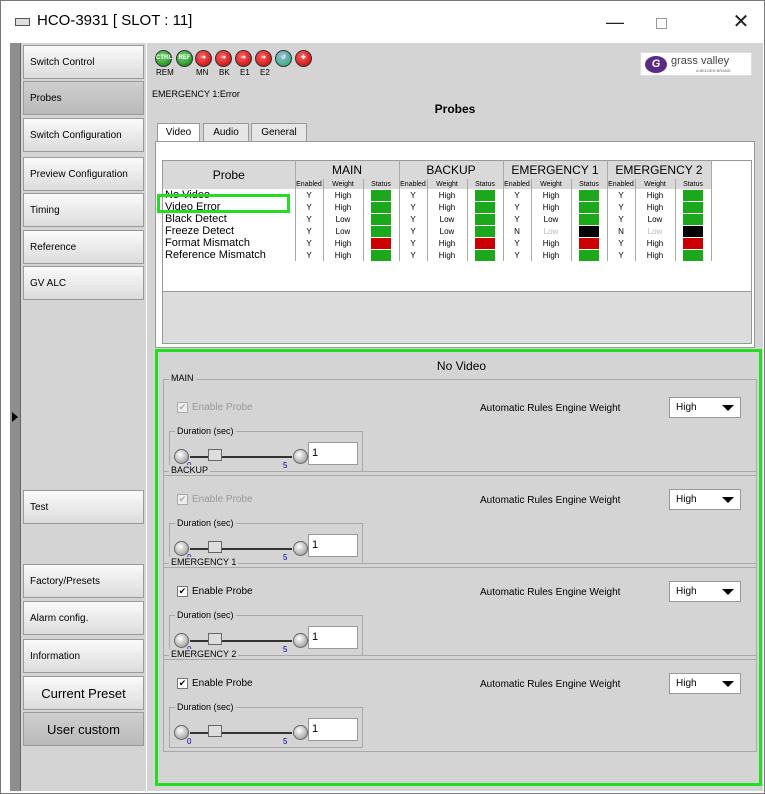  What do you see at coordinates (229, 243) in the screenshot?
I see `probe-name-cell: Format Mismatch` at bounding box center [229, 243].